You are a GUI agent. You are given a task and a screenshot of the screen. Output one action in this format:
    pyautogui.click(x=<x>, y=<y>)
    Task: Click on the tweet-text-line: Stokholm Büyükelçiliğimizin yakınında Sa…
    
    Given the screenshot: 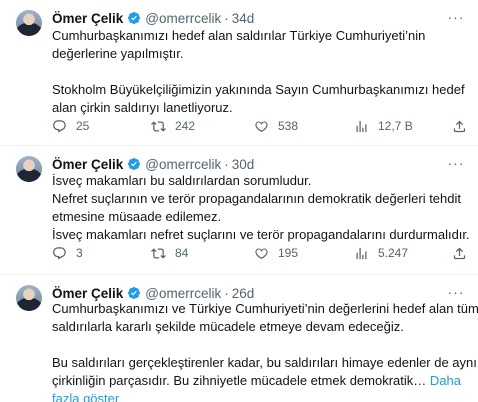 What is the action you would take?
    pyautogui.click(x=258, y=89)
    